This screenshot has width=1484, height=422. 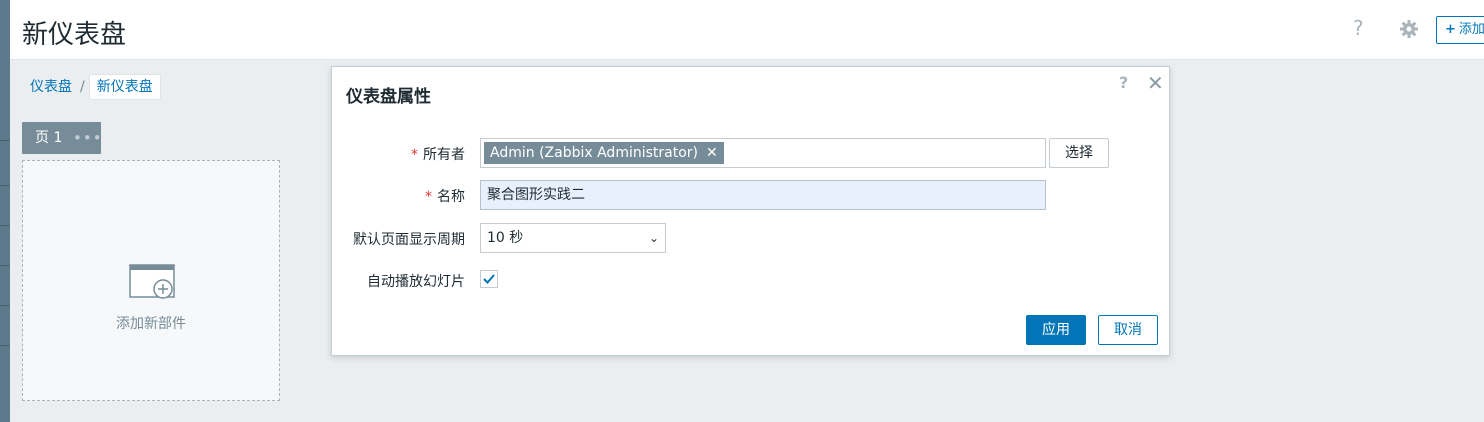 What do you see at coordinates (388, 97) in the screenshot?
I see `dialog-title: 仪表盘属性` at bounding box center [388, 97].